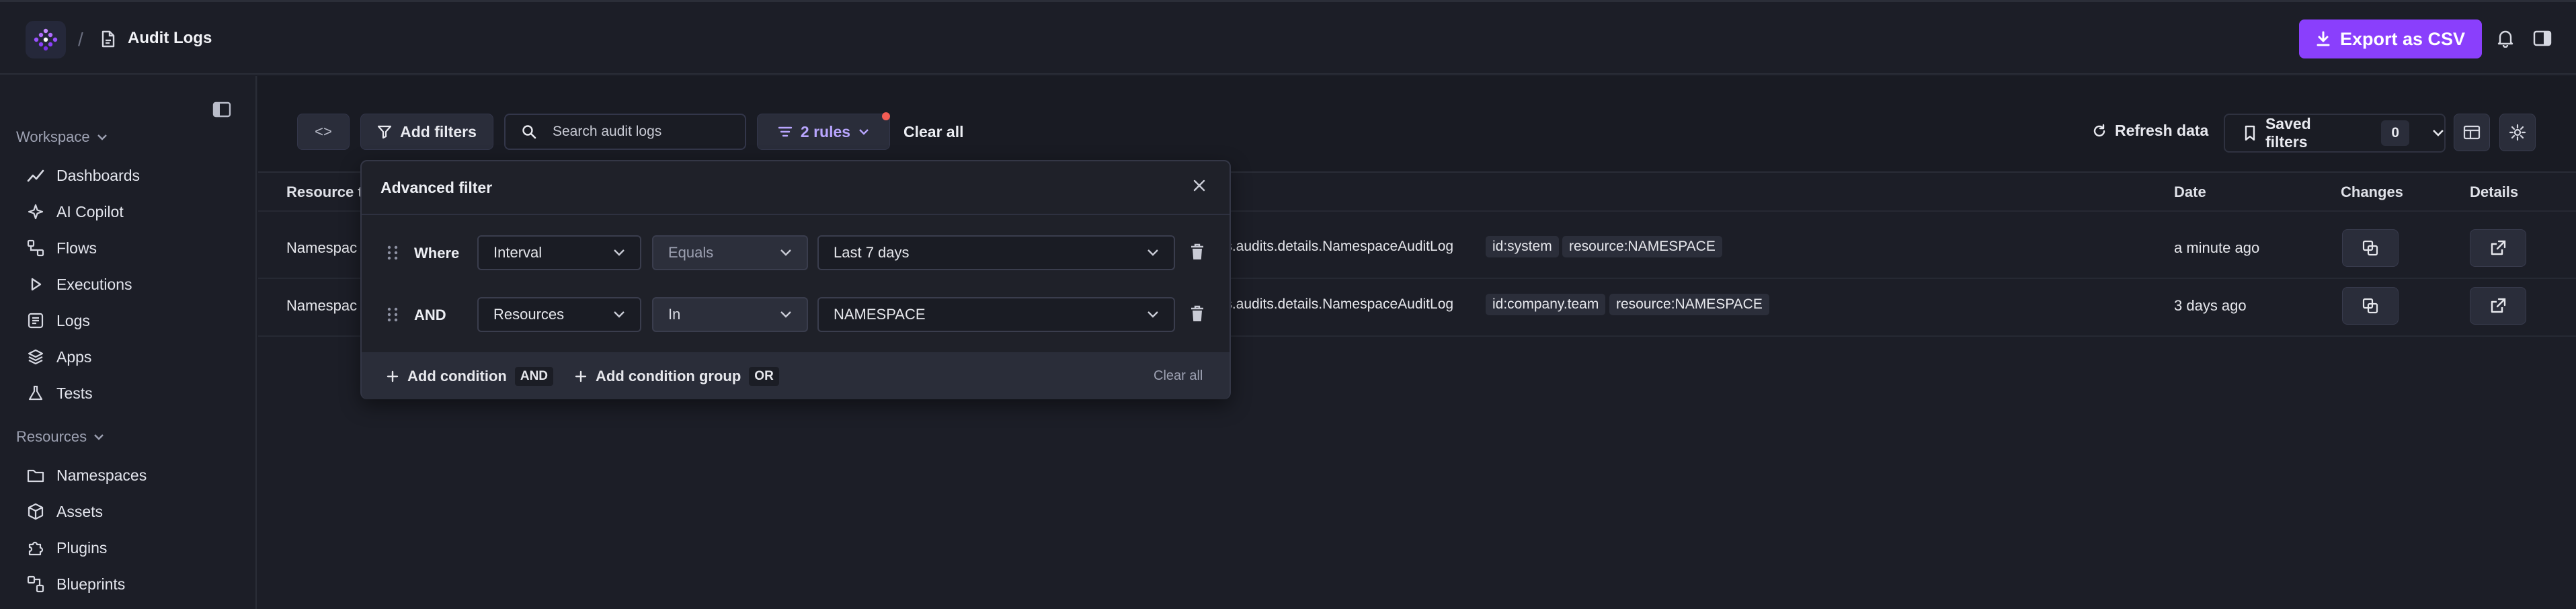 The image size is (2576, 609). I want to click on filter-icon, so click(385, 132).